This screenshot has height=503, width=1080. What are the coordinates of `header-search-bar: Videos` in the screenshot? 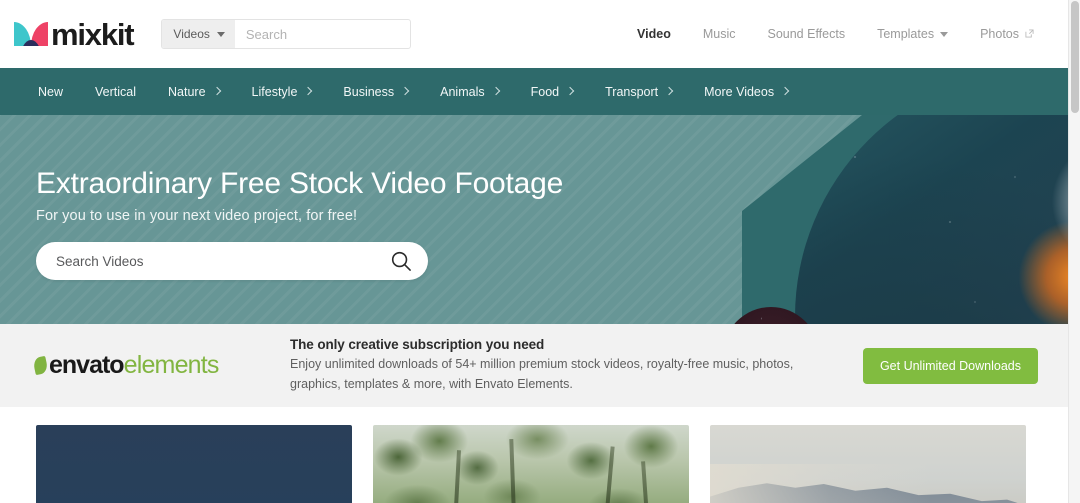 It's located at (286, 34).